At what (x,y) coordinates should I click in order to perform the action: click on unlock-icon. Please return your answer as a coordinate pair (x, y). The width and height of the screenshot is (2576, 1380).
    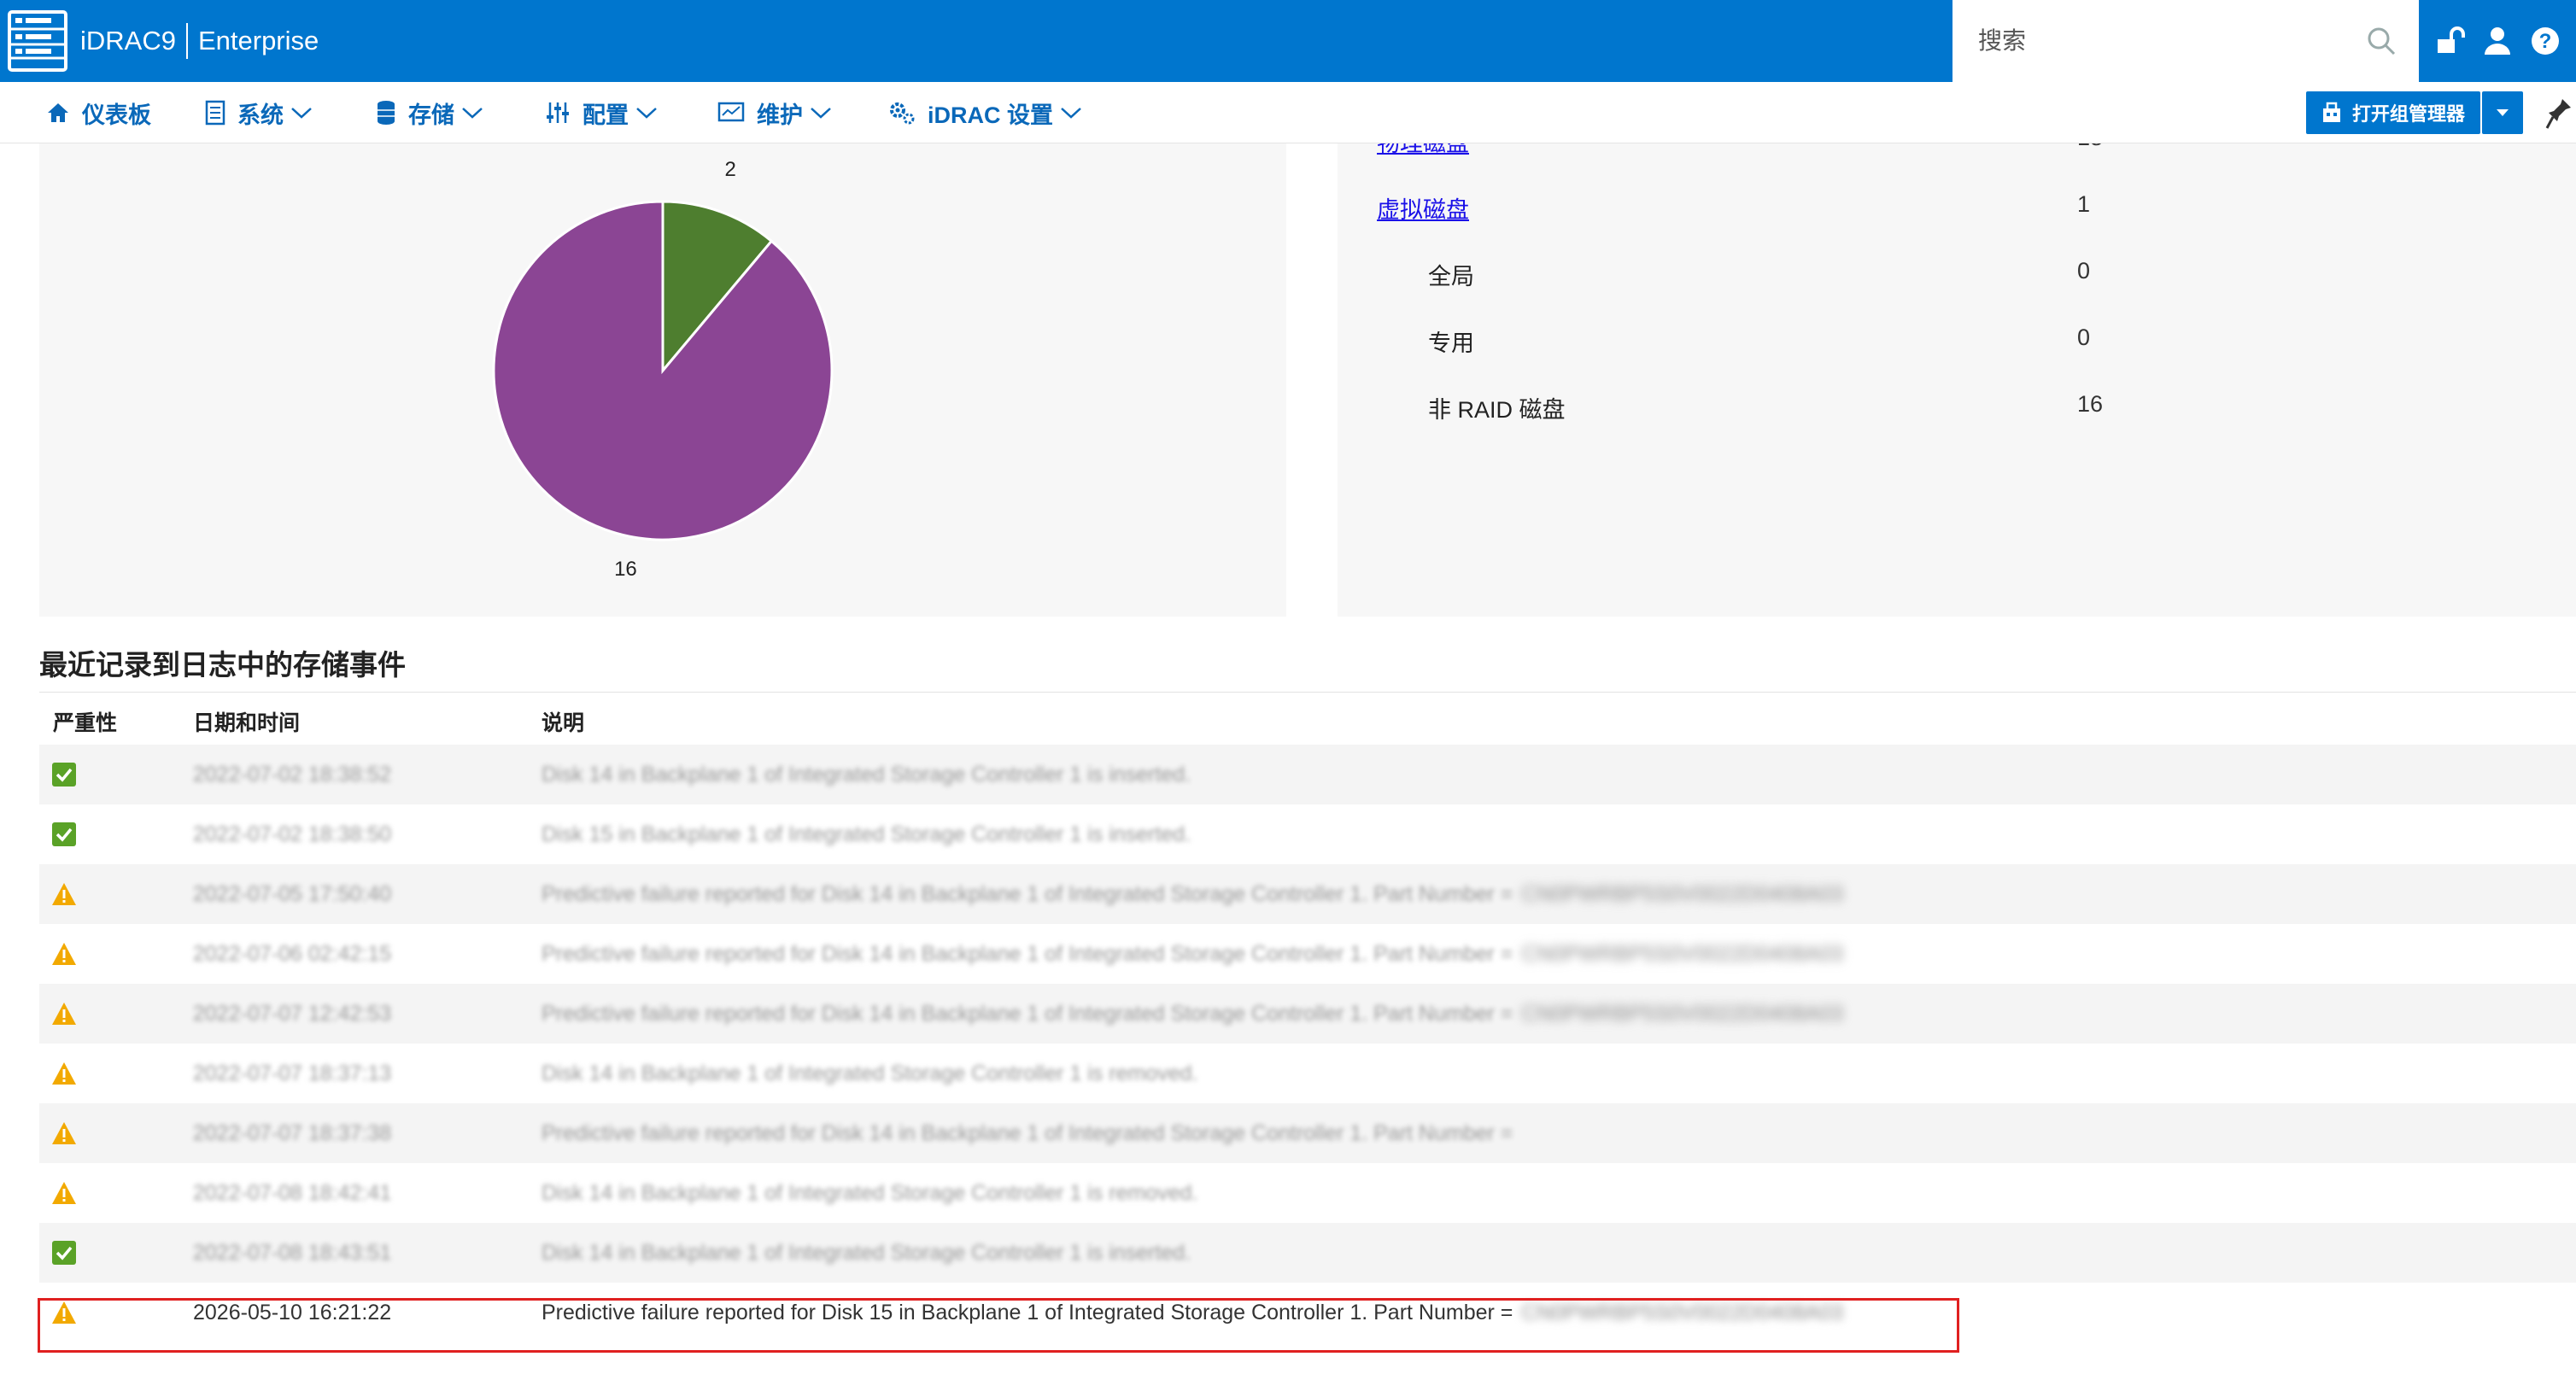
    Looking at the image, I should click on (2450, 41).